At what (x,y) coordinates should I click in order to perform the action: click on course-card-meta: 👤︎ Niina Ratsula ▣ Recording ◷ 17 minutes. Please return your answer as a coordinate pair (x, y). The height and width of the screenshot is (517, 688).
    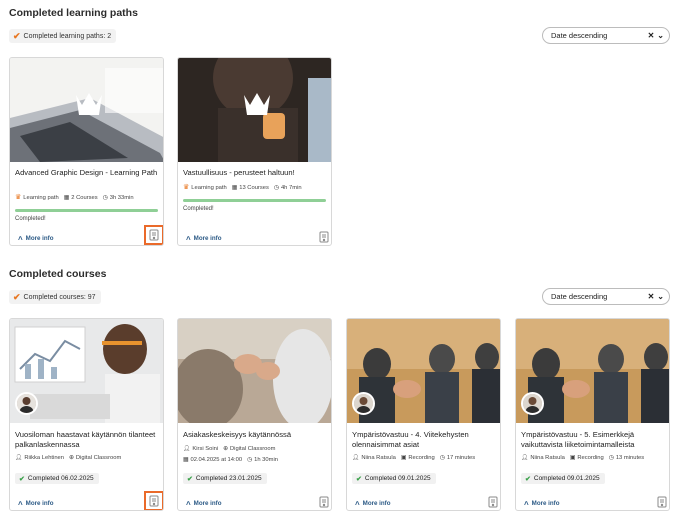
    Looking at the image, I should click on (424, 458).